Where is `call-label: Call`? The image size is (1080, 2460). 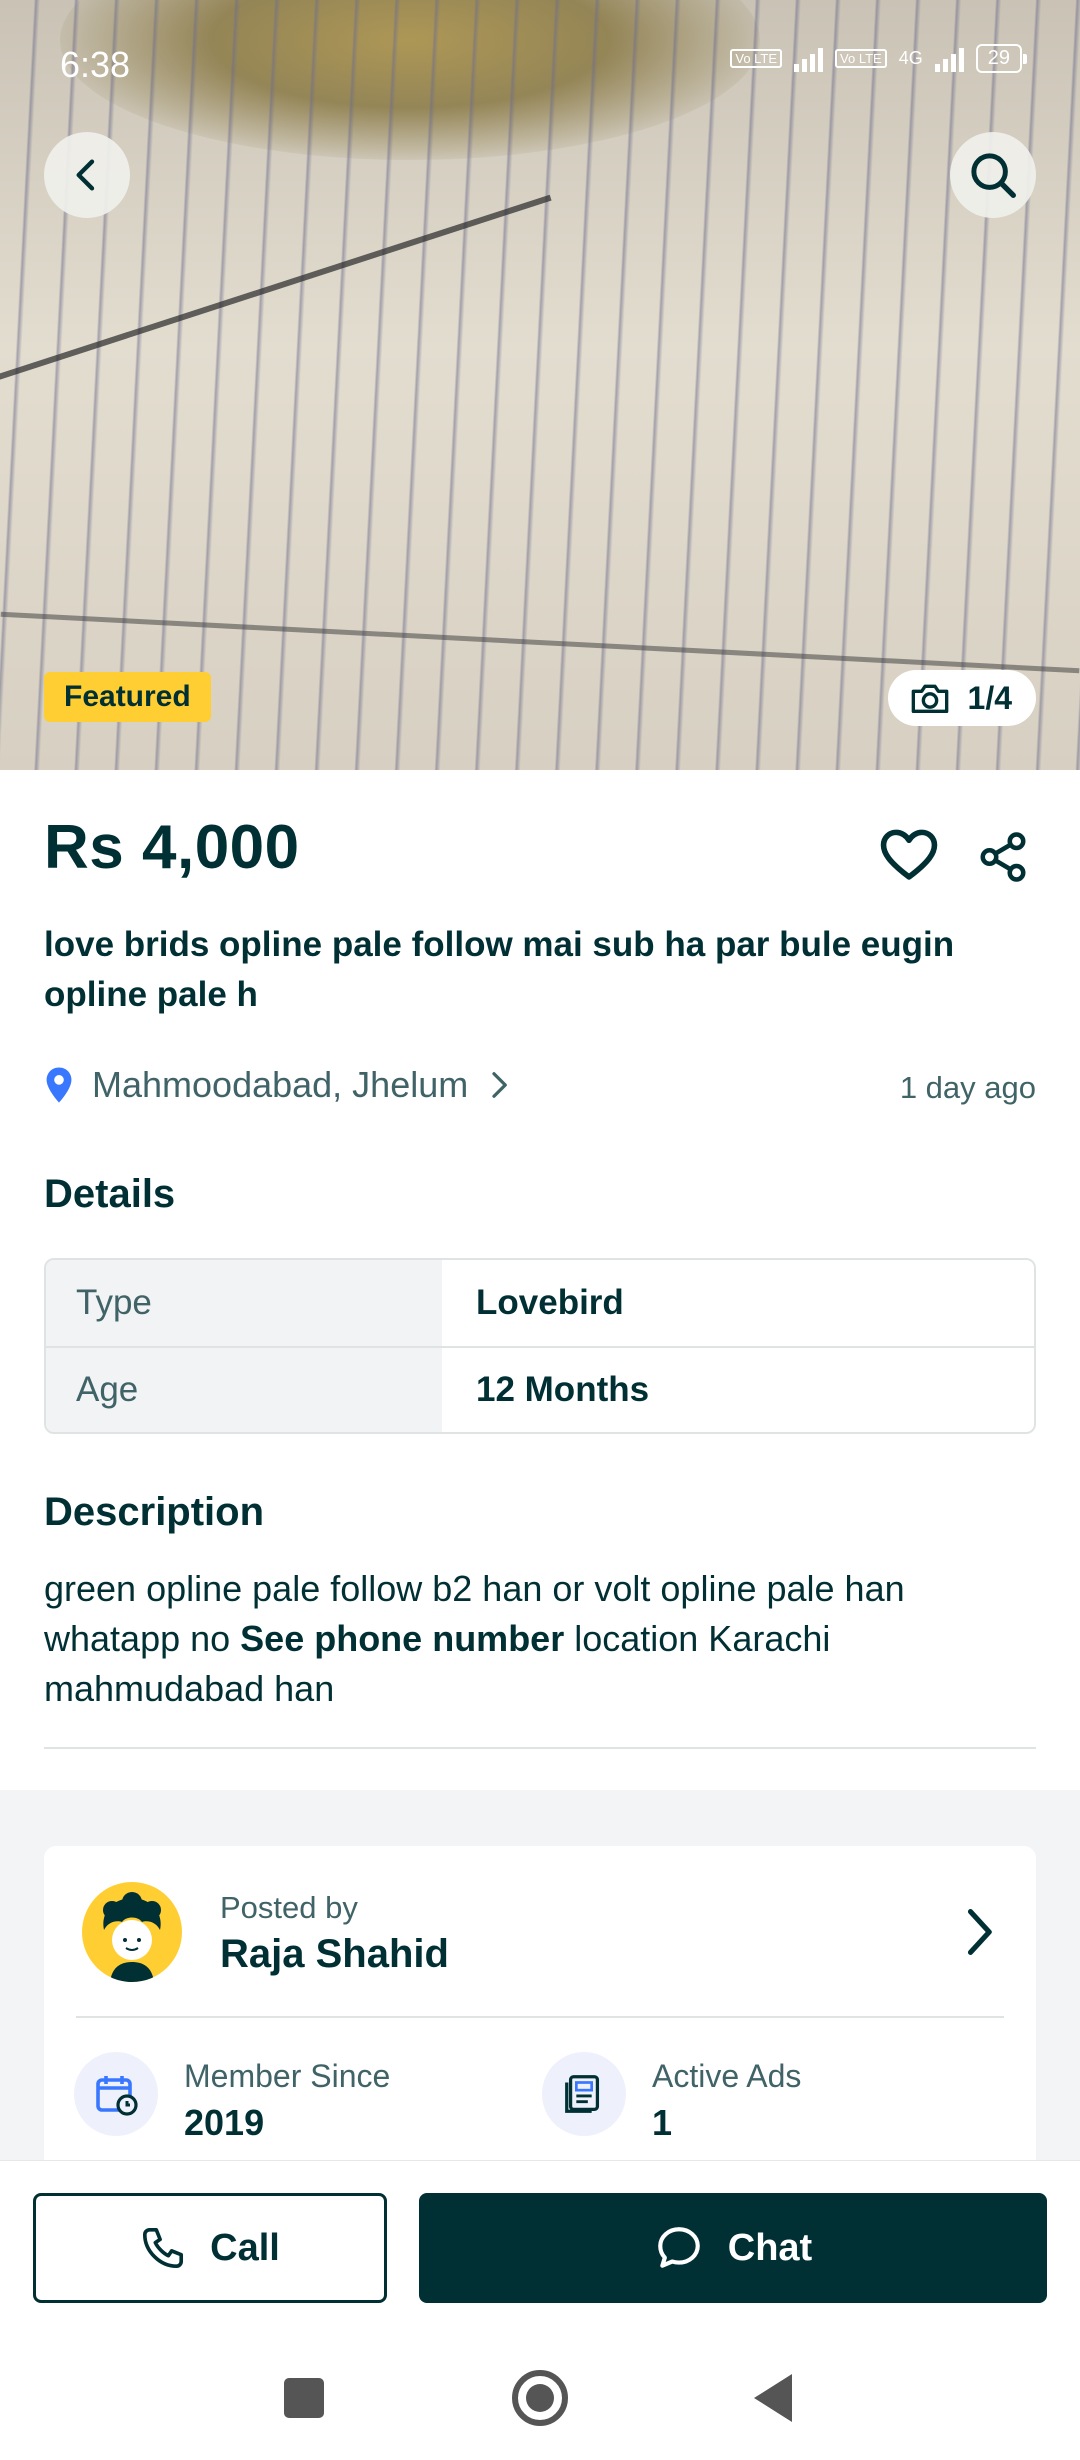
call-label: Call is located at coordinates (245, 2247).